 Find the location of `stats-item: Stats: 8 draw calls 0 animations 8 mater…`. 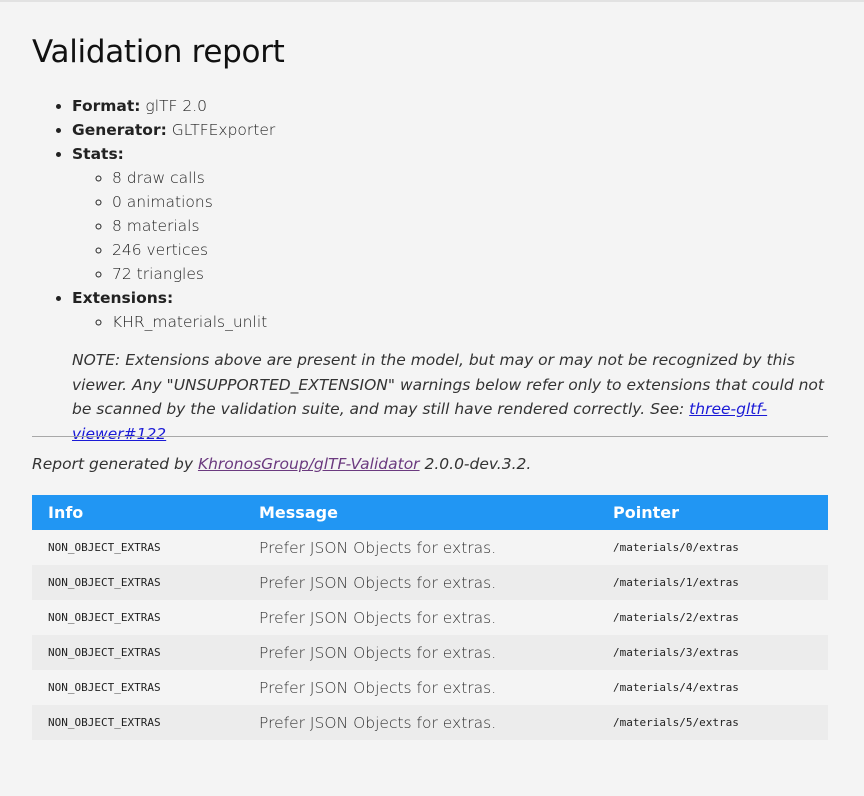

stats-item: Stats: 8 draw calls 0 animations 8 mater… is located at coordinates (173, 214).